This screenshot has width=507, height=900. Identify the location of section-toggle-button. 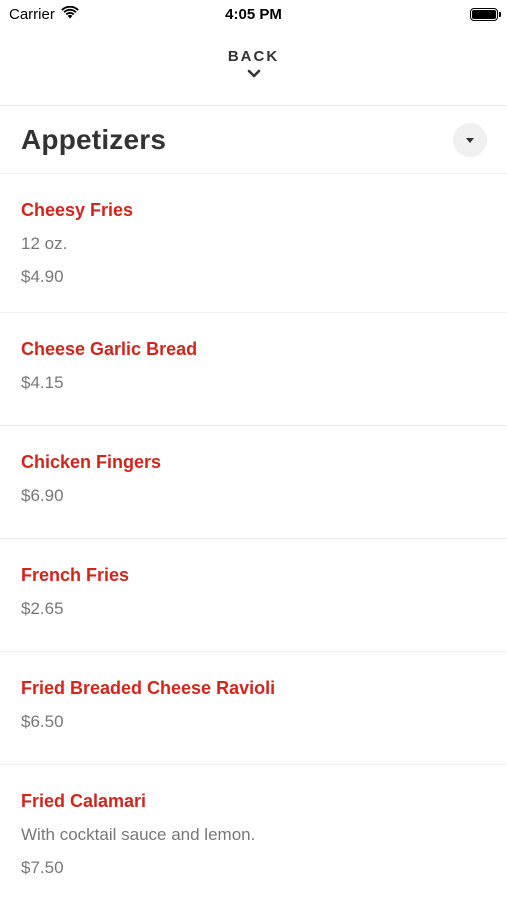
(470, 139).